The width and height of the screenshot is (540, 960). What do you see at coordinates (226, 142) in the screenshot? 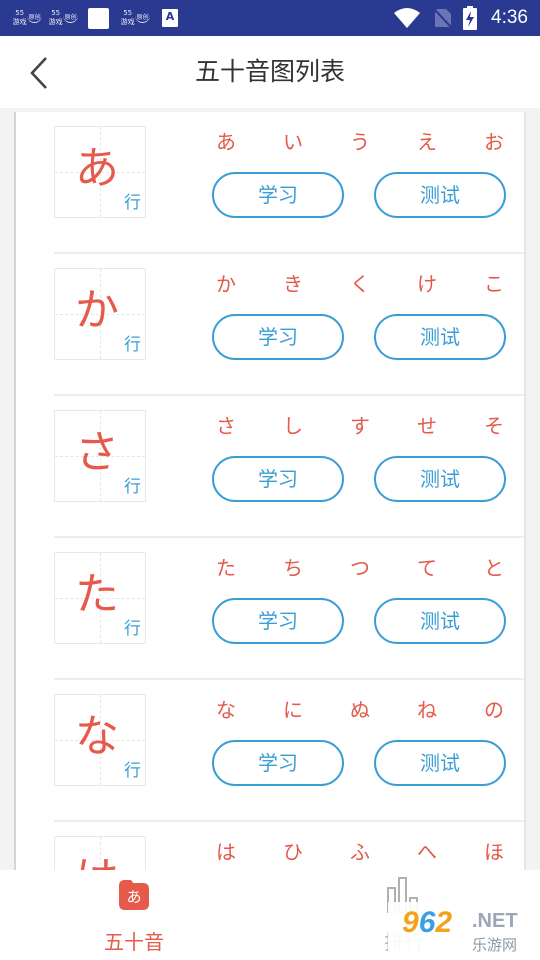
I see `kana-char: あ` at bounding box center [226, 142].